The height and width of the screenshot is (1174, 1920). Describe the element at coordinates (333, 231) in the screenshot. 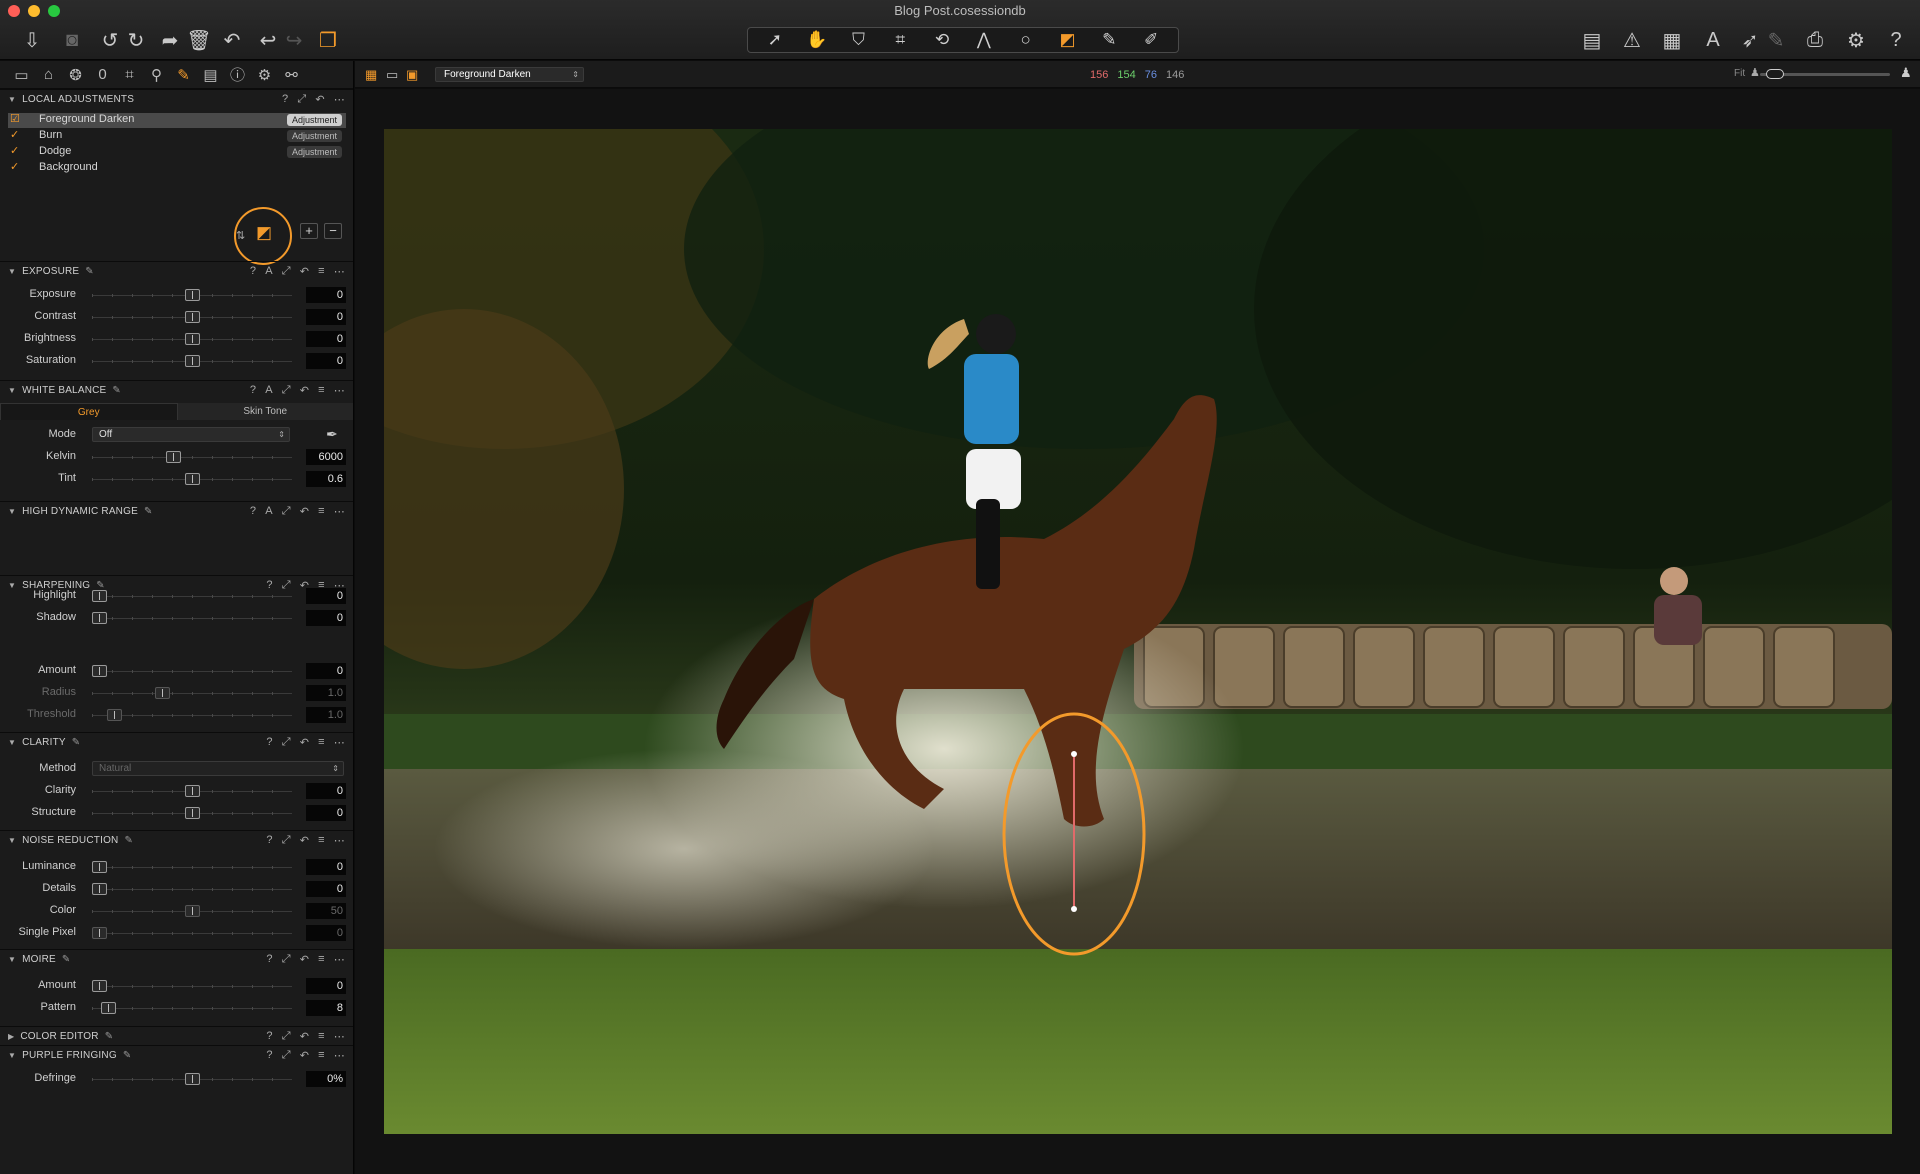

I see `remove-layer-button: −` at that location.